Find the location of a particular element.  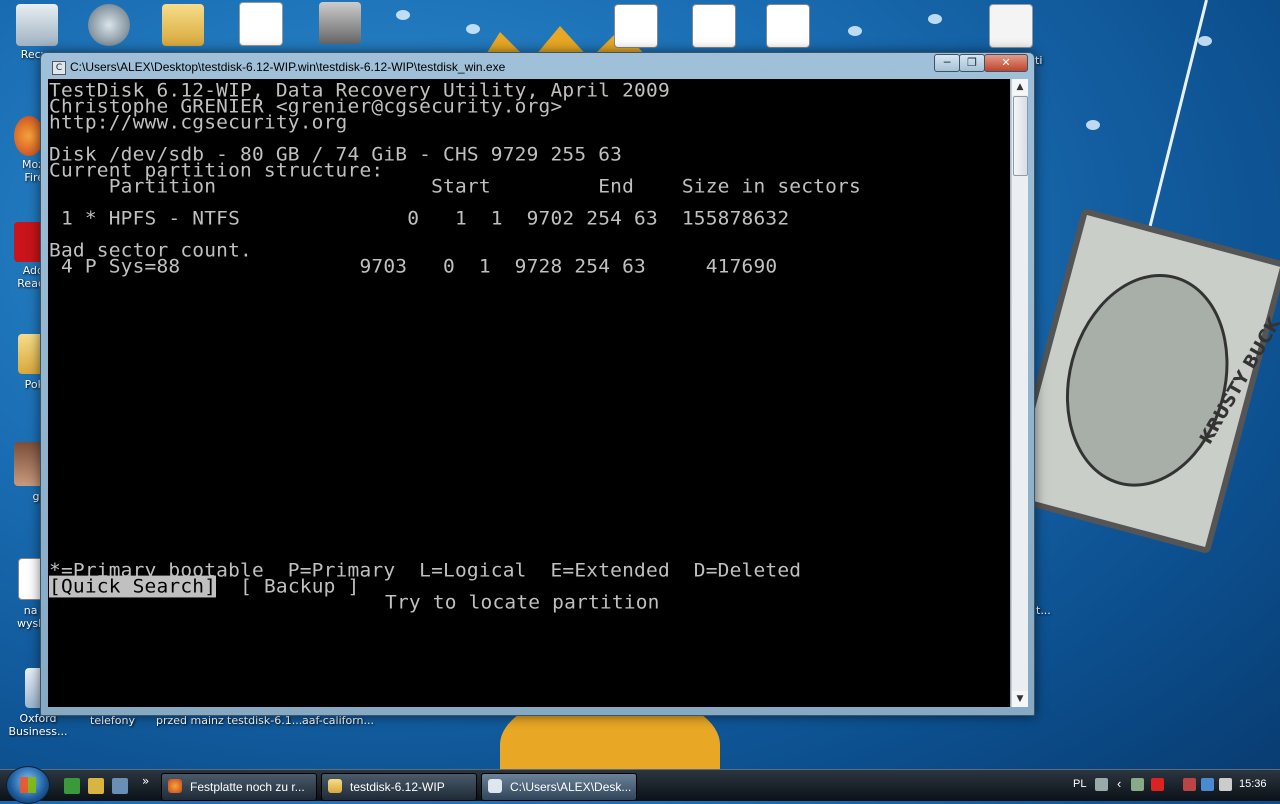

desktop-icon-label: gr is located at coordinates (38, 496).